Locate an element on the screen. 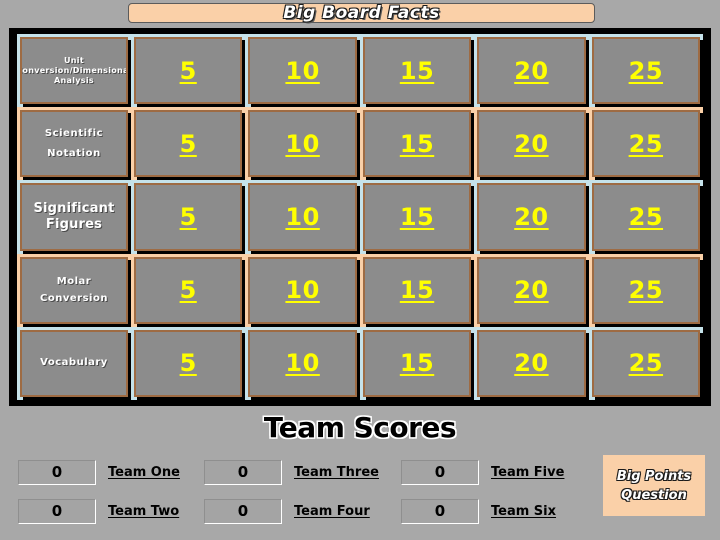 The width and height of the screenshot is (720, 540). team-entry-one: 0 Team One is located at coordinates (99, 472).